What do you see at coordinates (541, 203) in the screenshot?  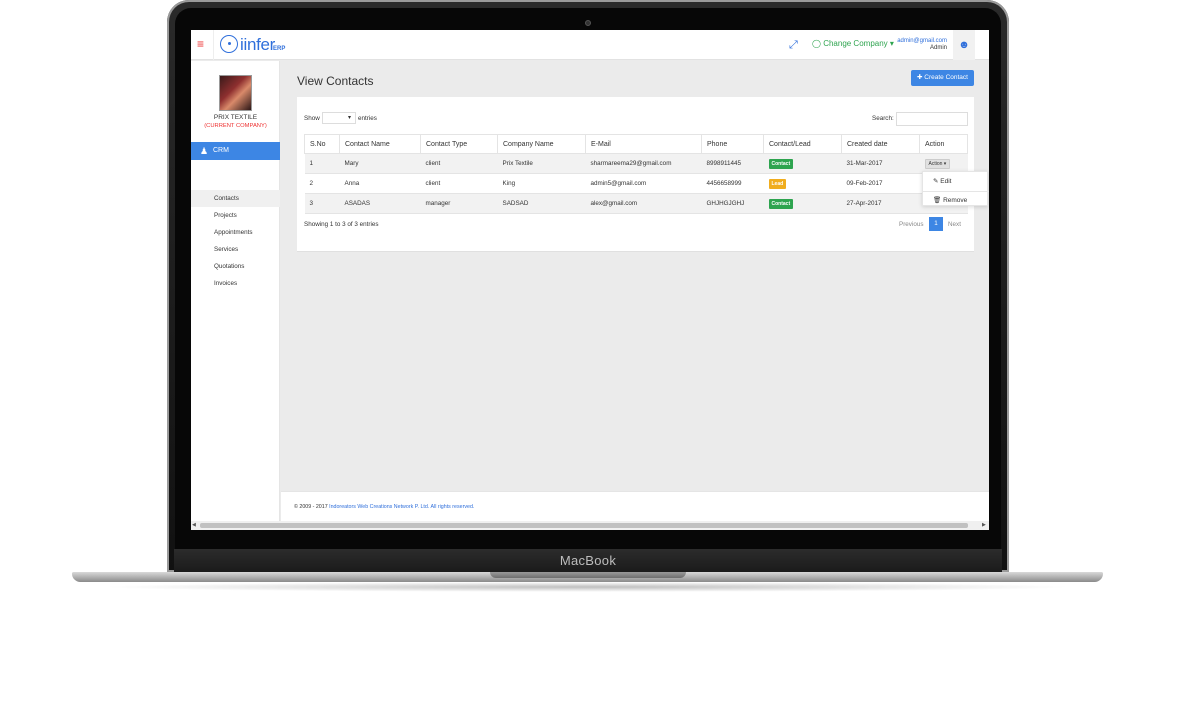 I see `cell-company: SADSAD` at bounding box center [541, 203].